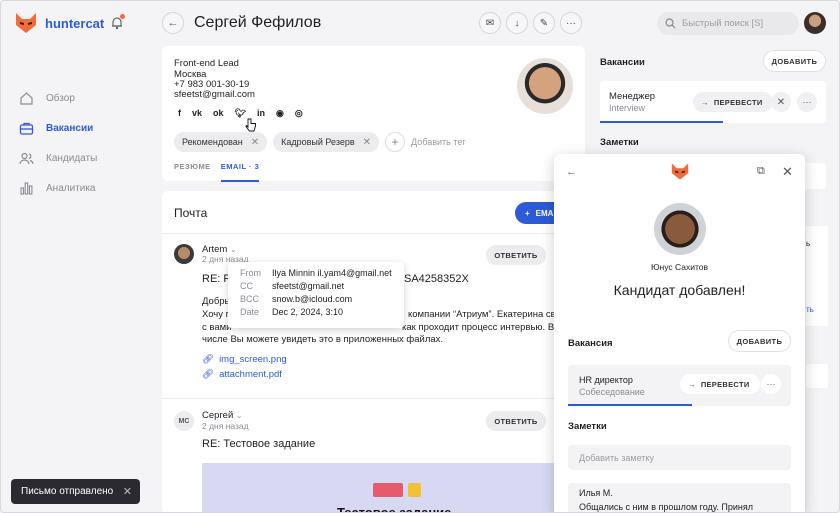 The height and width of the screenshot is (513, 840). Describe the element at coordinates (490, 23) in the screenshot. I see `mail-button: ✉` at that location.